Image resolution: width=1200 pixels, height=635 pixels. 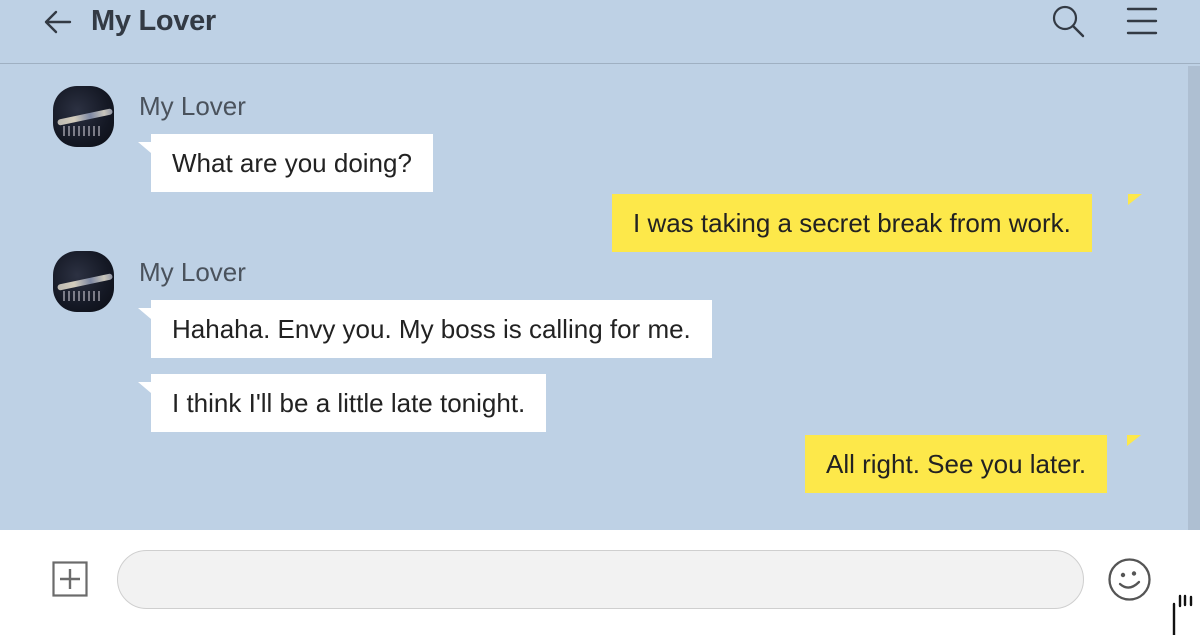 What do you see at coordinates (349, 403) in the screenshot?
I see `incoming-message-bubble: I think I'll be a little late tonight.` at bounding box center [349, 403].